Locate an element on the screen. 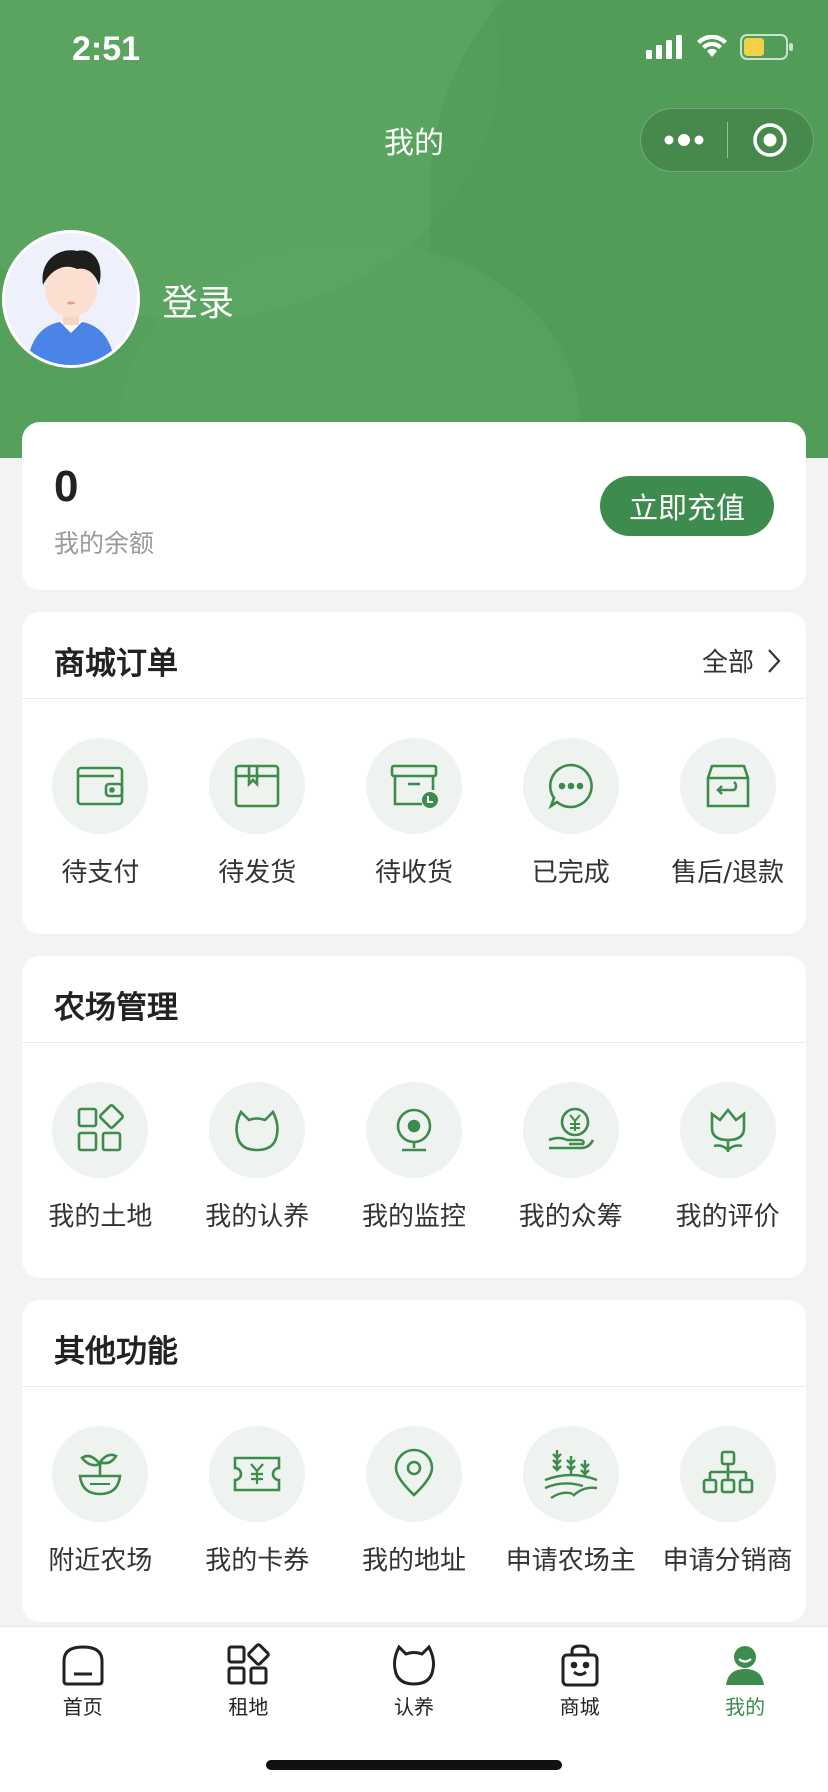  tab-label: 商城 is located at coordinates (579, 1707).